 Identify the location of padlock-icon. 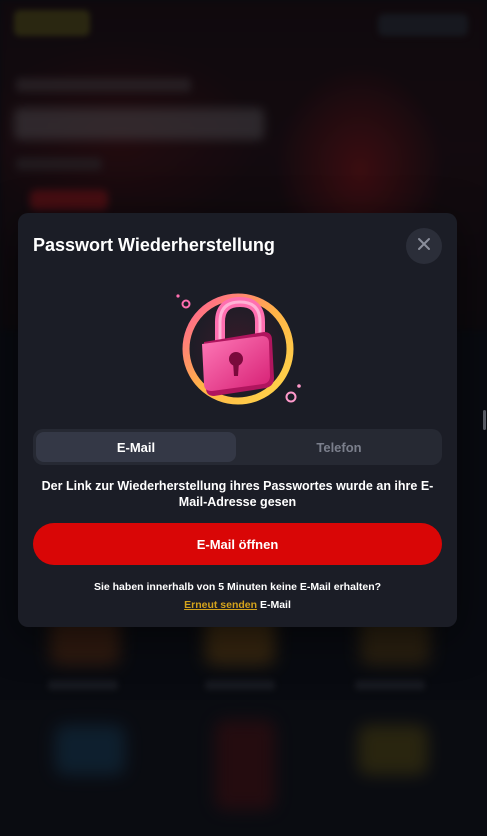
(238, 351).